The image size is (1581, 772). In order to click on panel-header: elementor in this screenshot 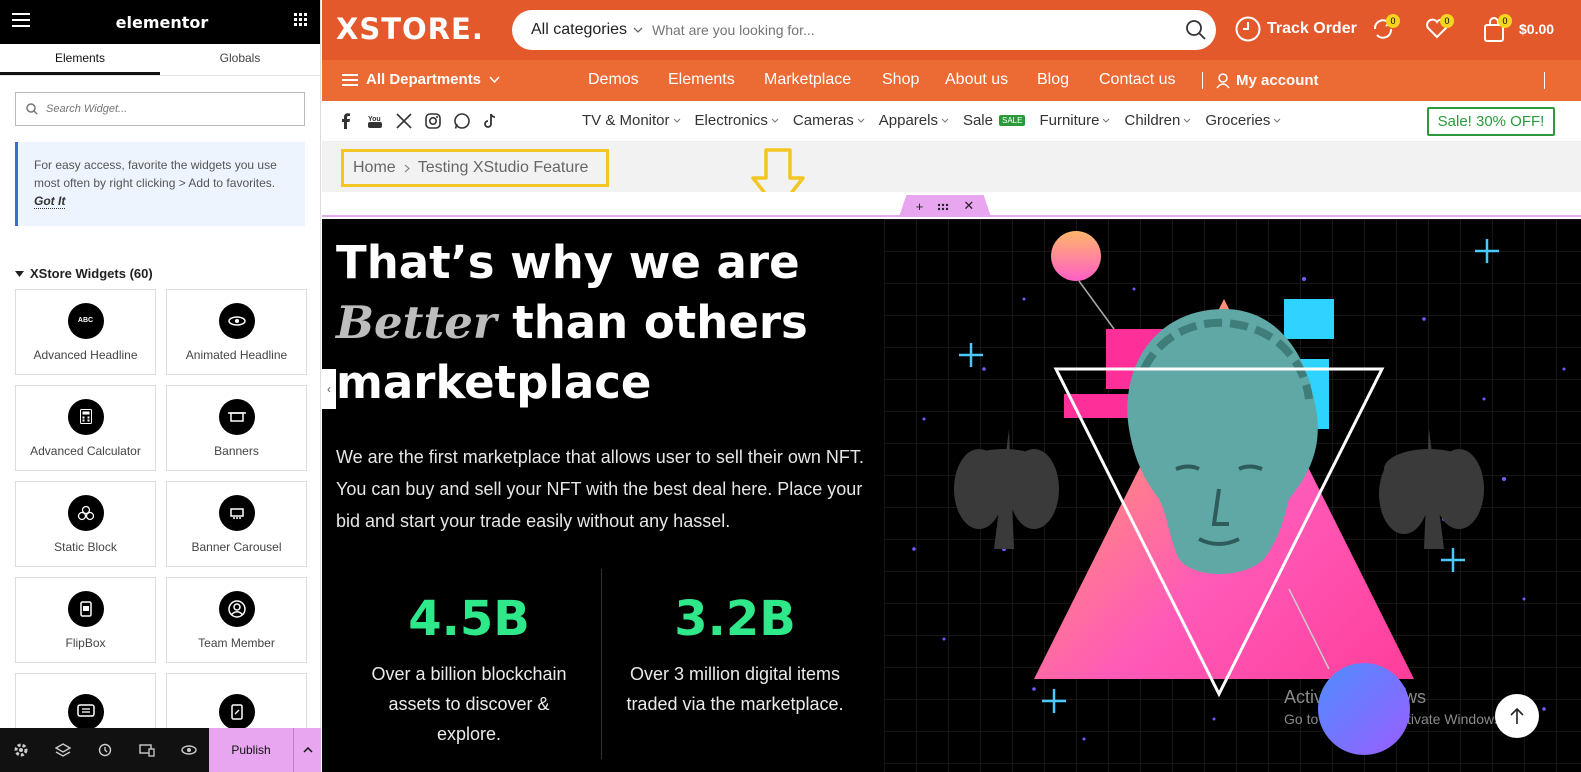, I will do `click(160, 22)`.